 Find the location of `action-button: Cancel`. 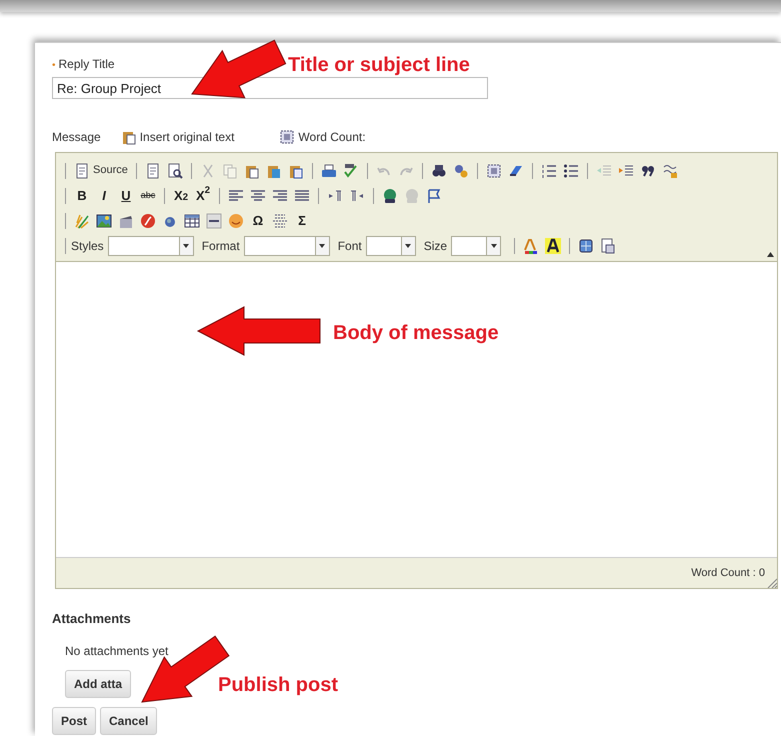

action-button: Cancel is located at coordinates (129, 720).